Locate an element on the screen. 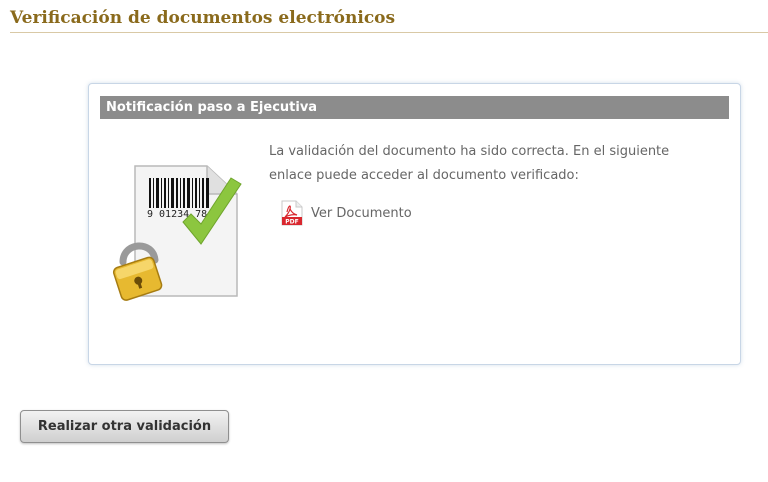  panel-header: Notificación paso a Ejecutiva is located at coordinates (414, 107).